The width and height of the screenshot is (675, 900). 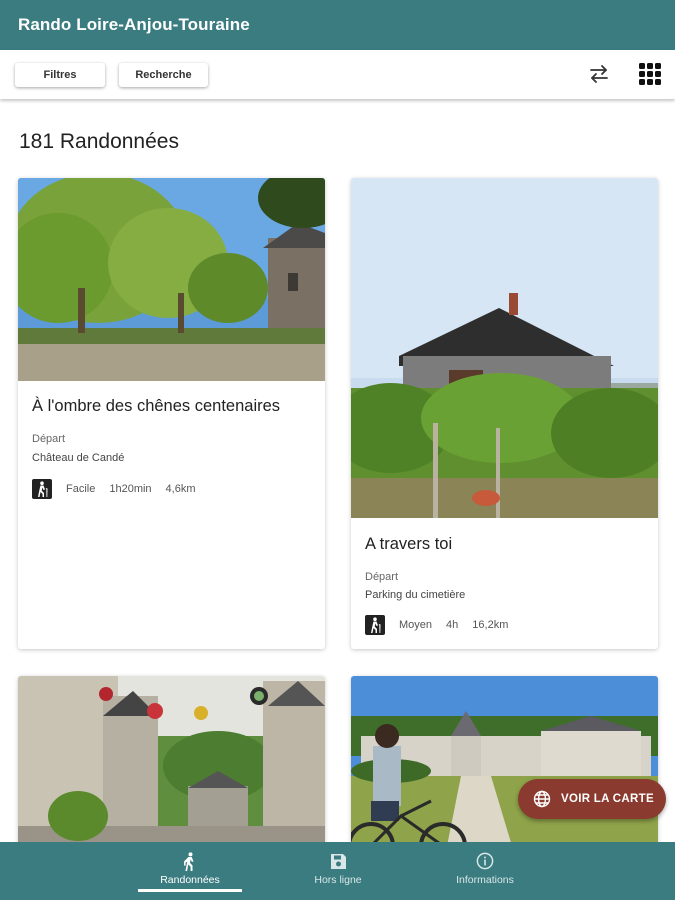 I want to click on hike-meta: Facile 1h20min 4,6km, so click(x=121, y=489).